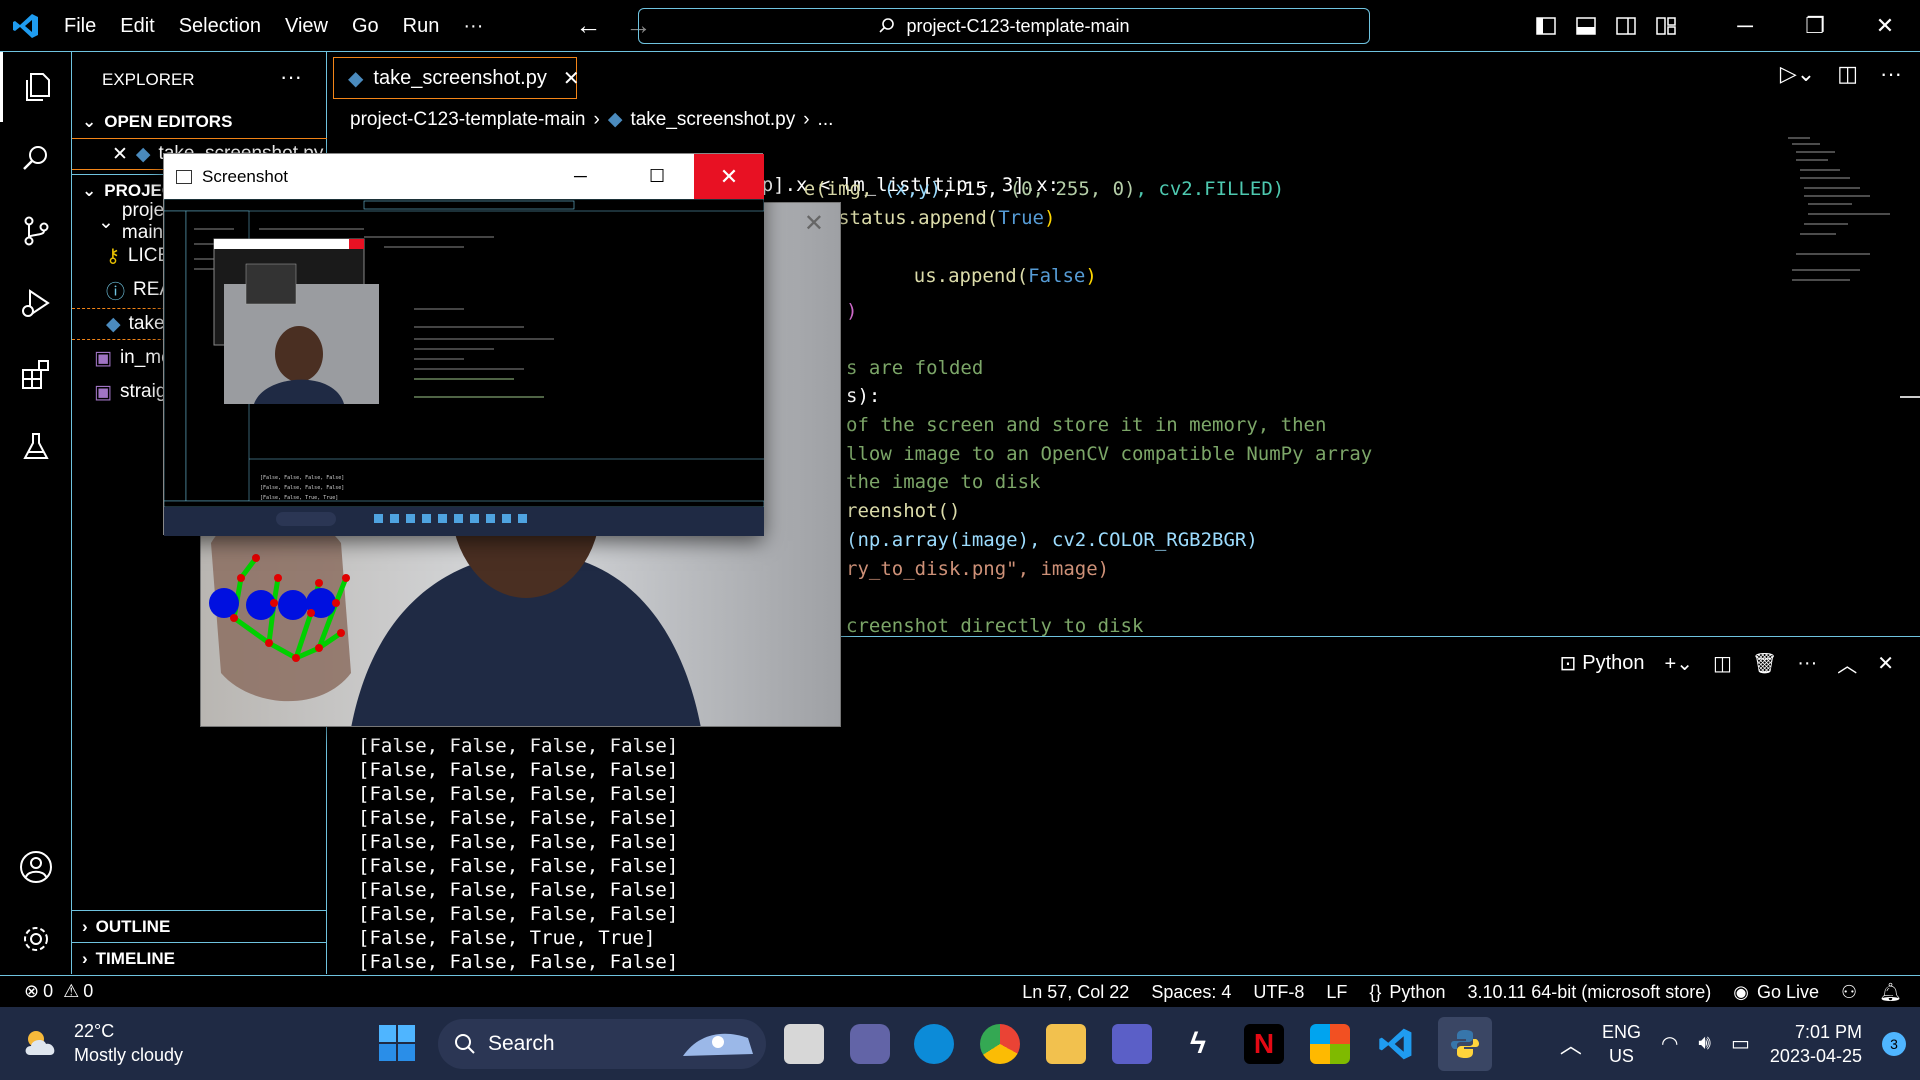  Describe the element at coordinates (870, 1044) in the screenshot. I see `teams-chat-icon` at that location.